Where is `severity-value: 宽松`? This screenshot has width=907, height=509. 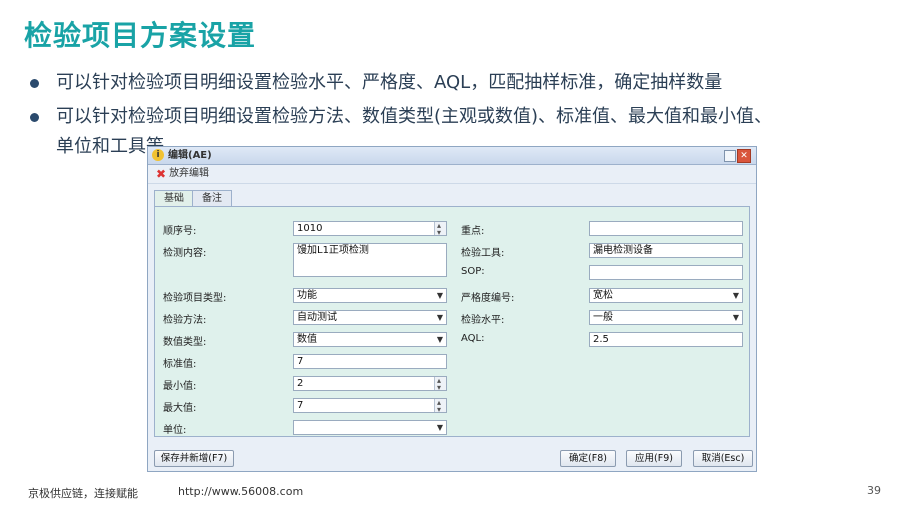
severity-value: 宽松 is located at coordinates (603, 295).